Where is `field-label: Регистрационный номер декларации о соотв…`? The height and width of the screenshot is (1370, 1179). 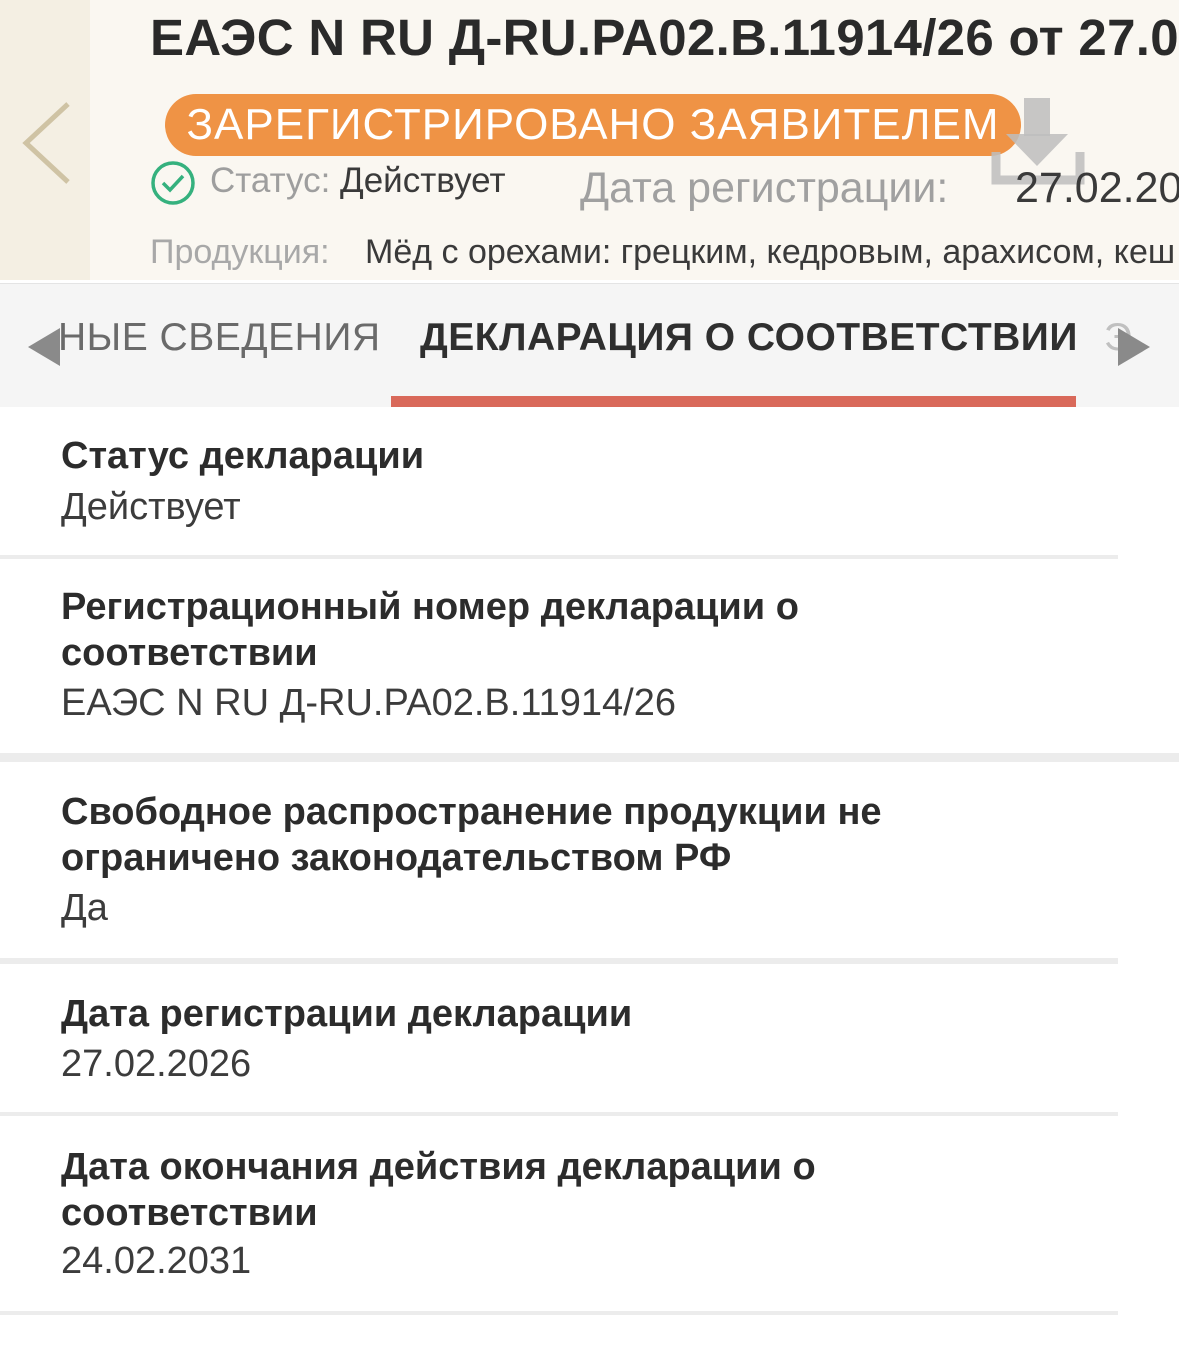 field-label: Регистрационный номер декларации о соотв… is located at coordinates (430, 630).